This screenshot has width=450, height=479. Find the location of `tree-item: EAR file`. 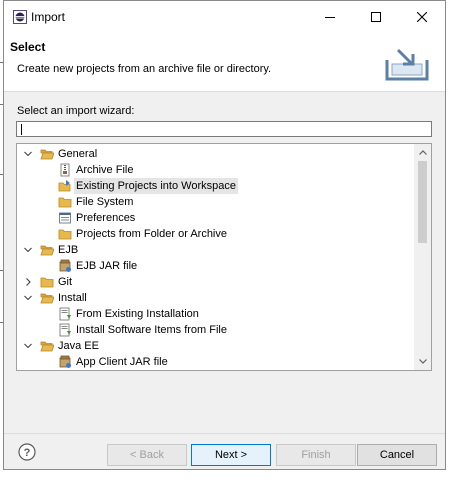

tree-item: EAR file is located at coordinates (215, 370).